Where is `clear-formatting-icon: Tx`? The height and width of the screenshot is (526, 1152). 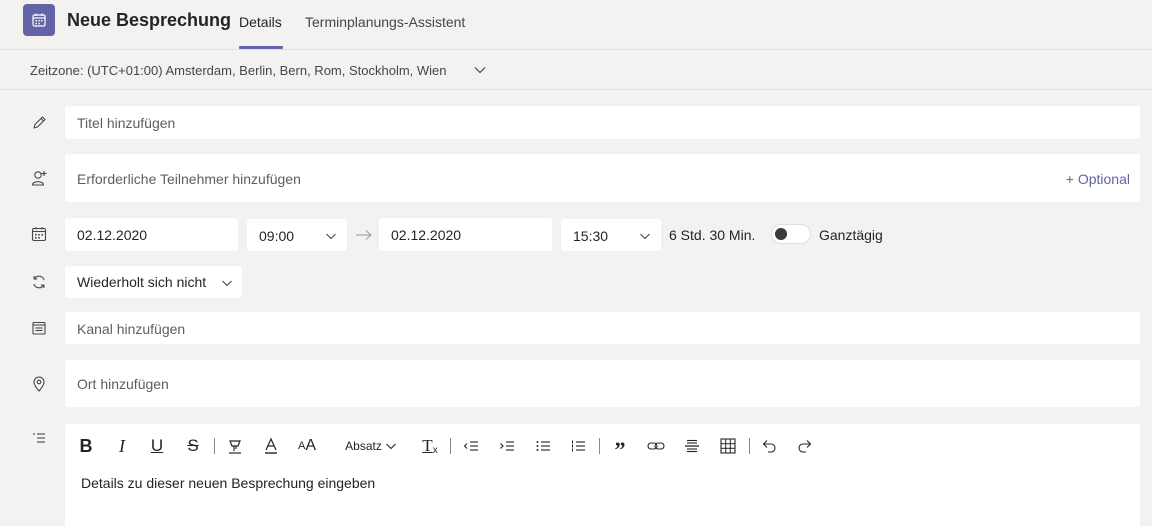 clear-formatting-icon: Tx is located at coordinates (430, 446).